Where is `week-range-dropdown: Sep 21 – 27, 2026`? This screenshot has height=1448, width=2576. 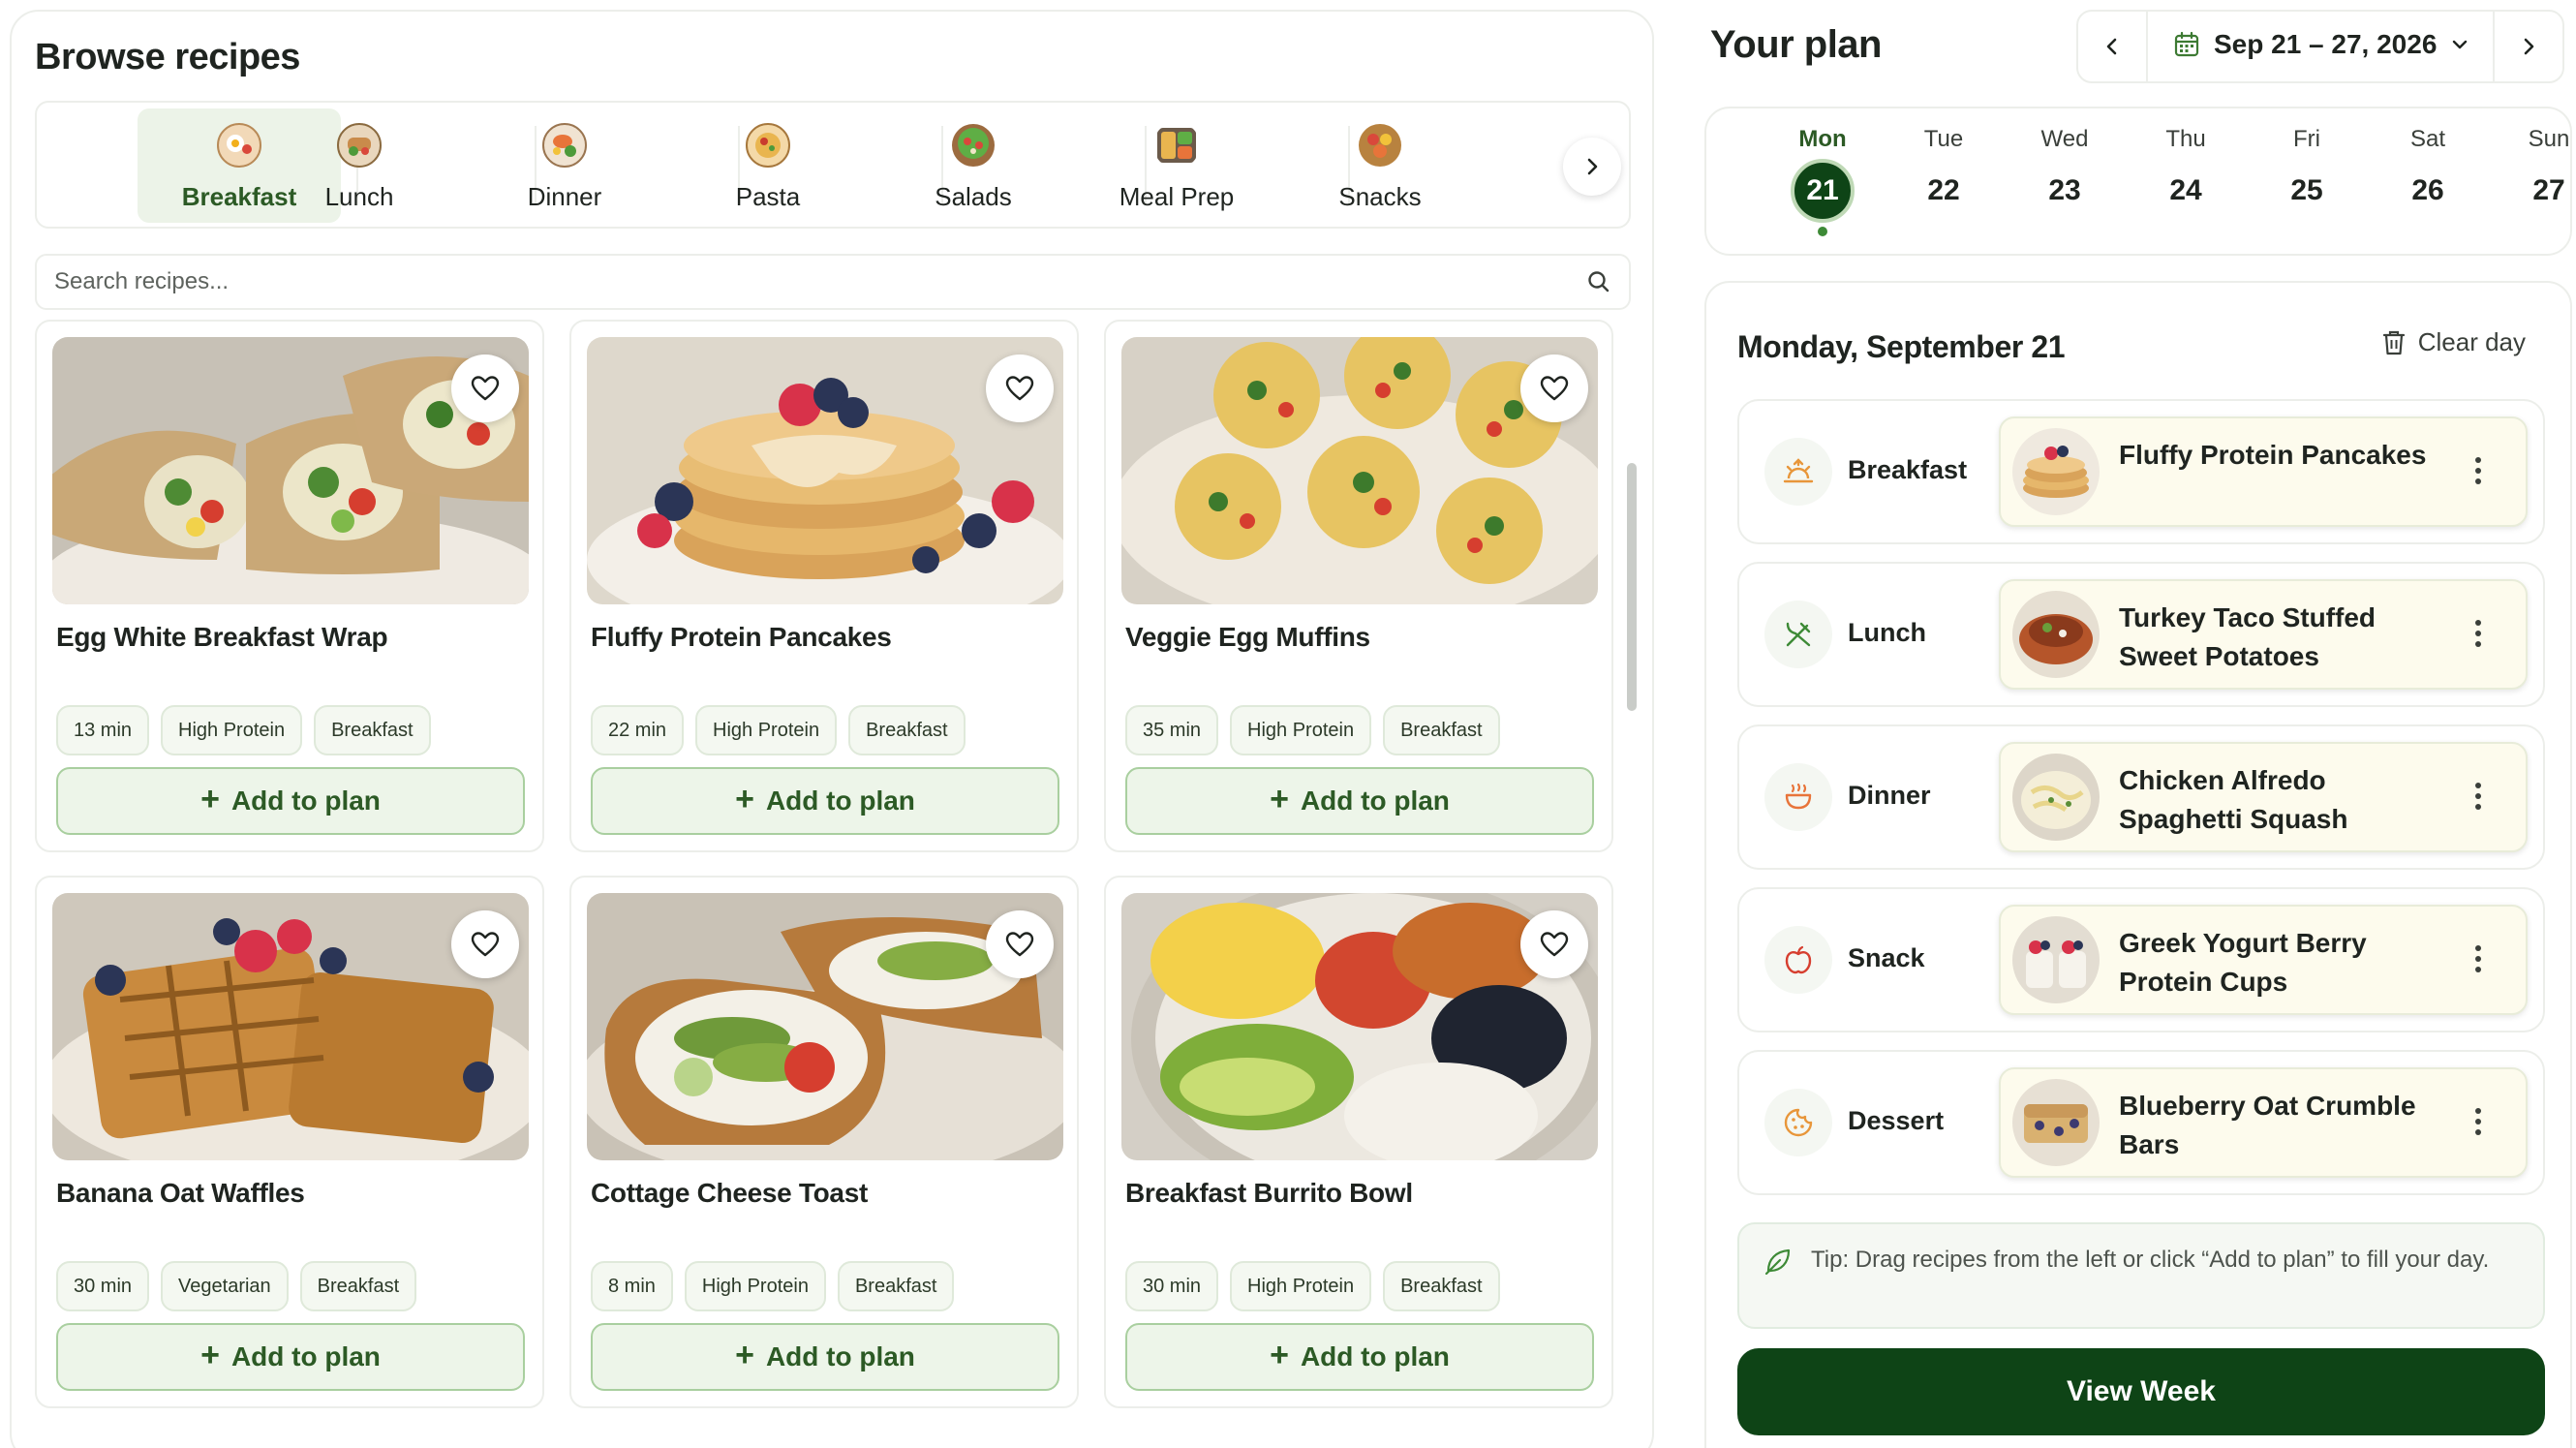 week-range-dropdown: Sep 21 – 27, 2026 is located at coordinates (2321, 44).